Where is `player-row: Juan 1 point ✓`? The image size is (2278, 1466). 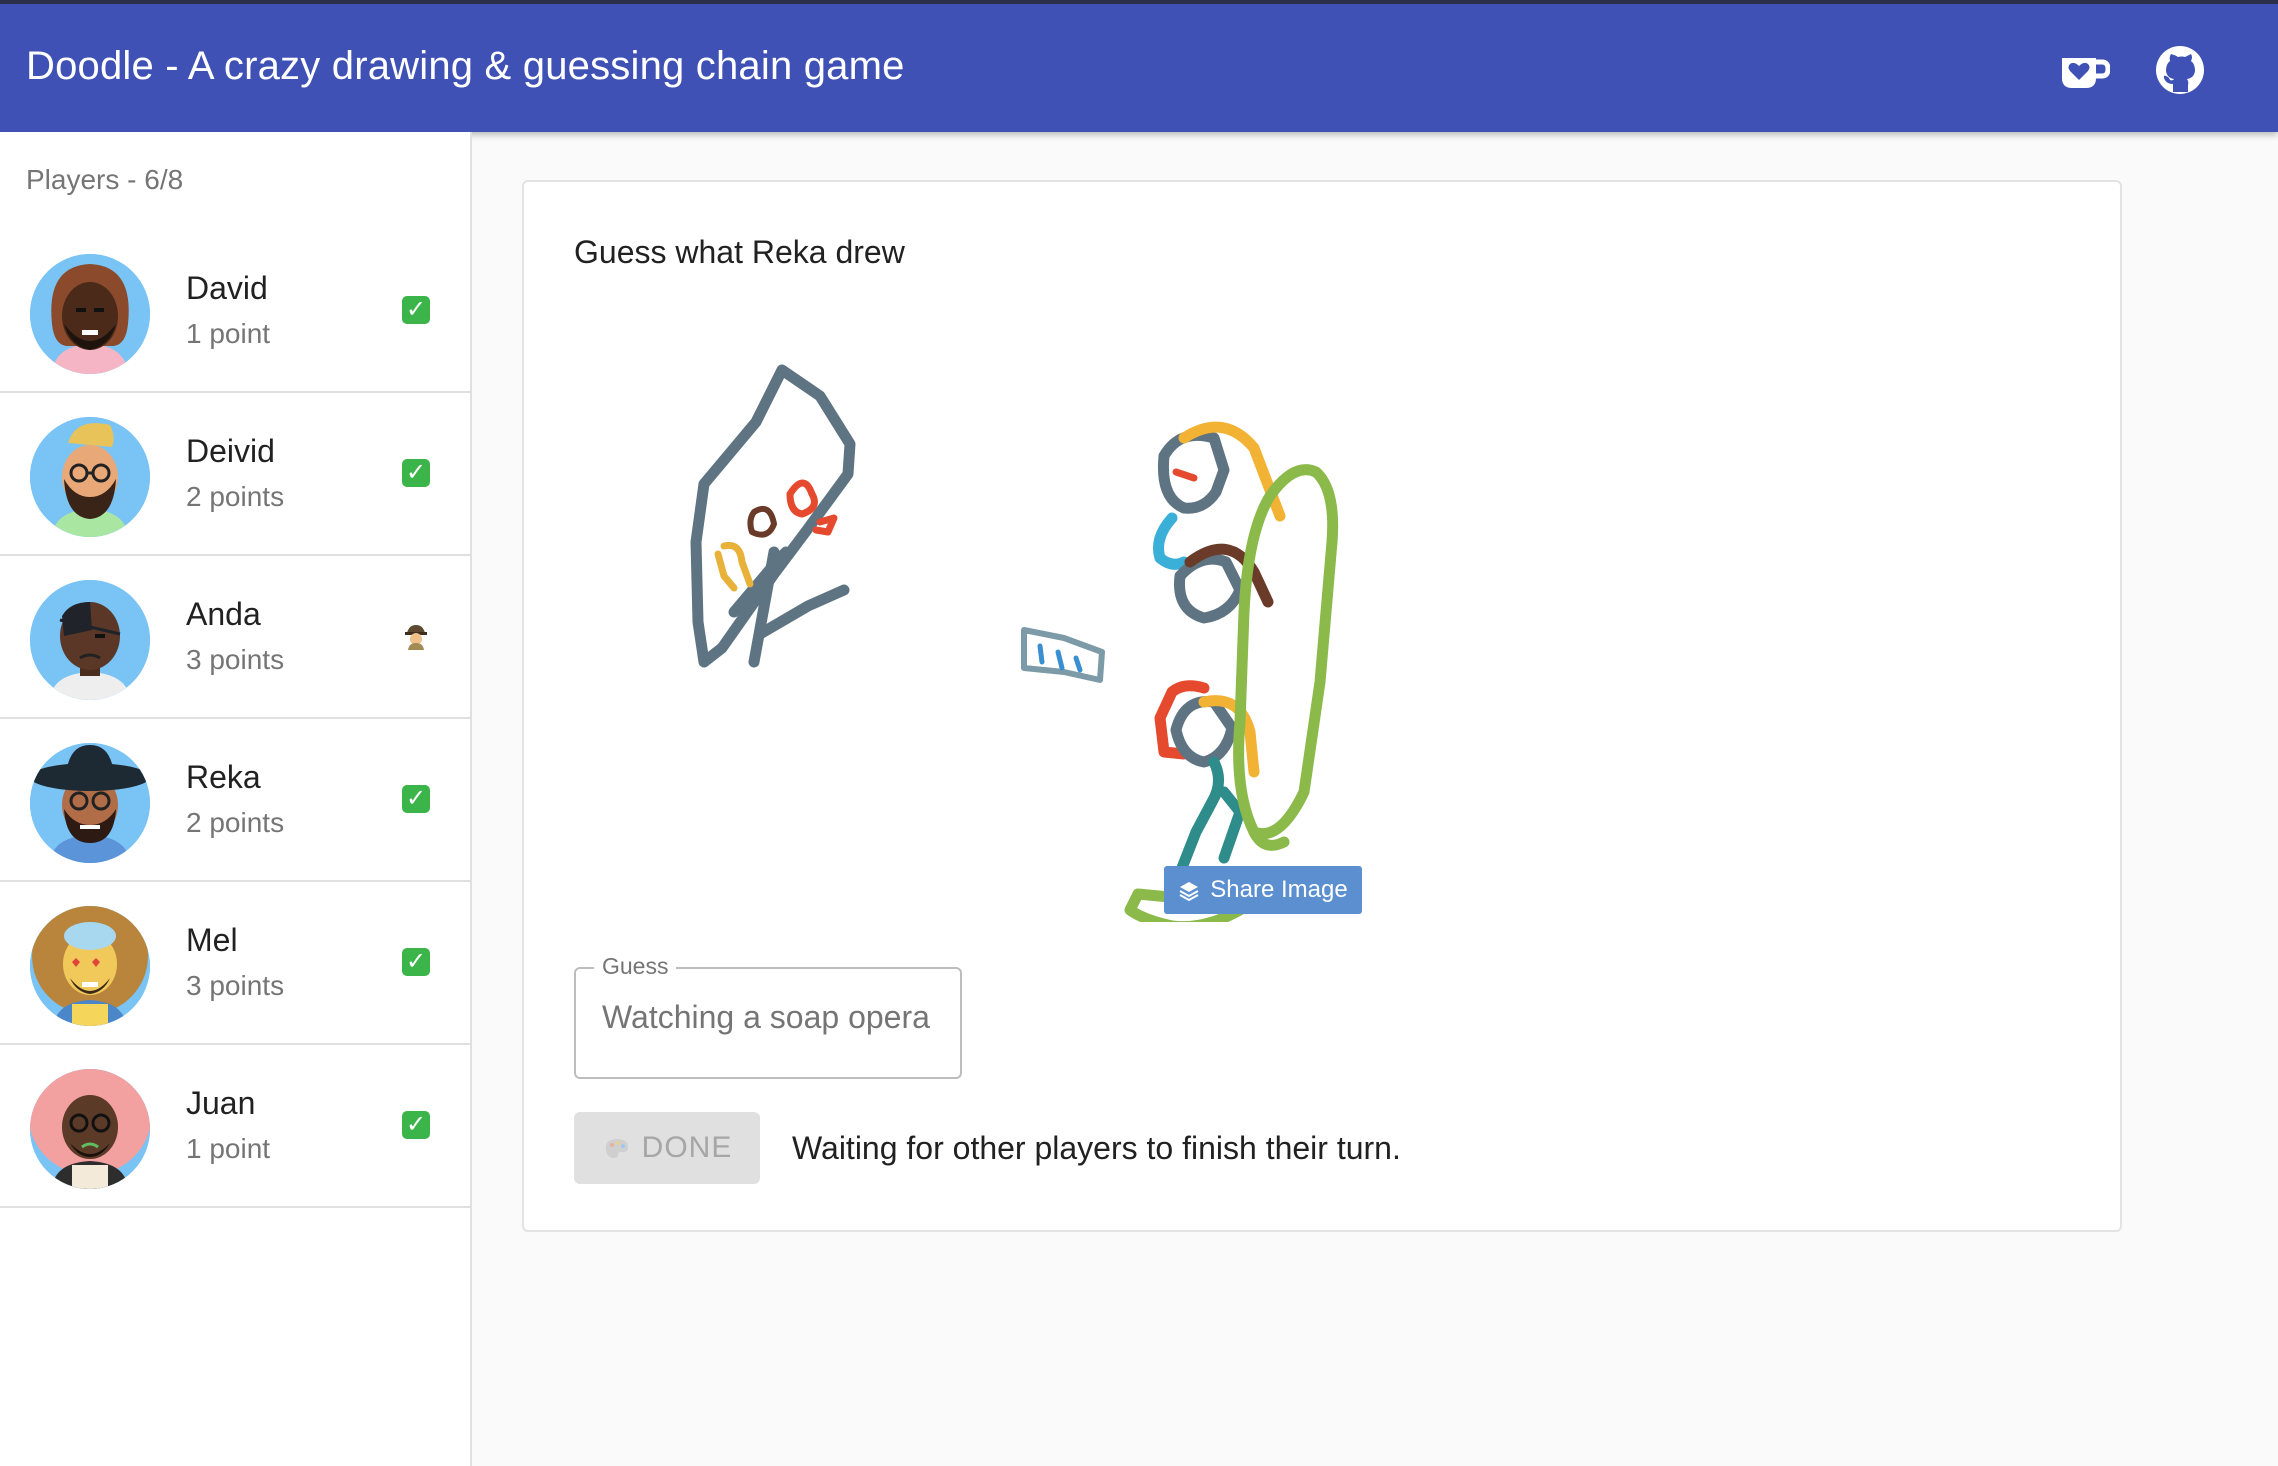 player-row: Juan 1 point ✓ is located at coordinates (235, 1126).